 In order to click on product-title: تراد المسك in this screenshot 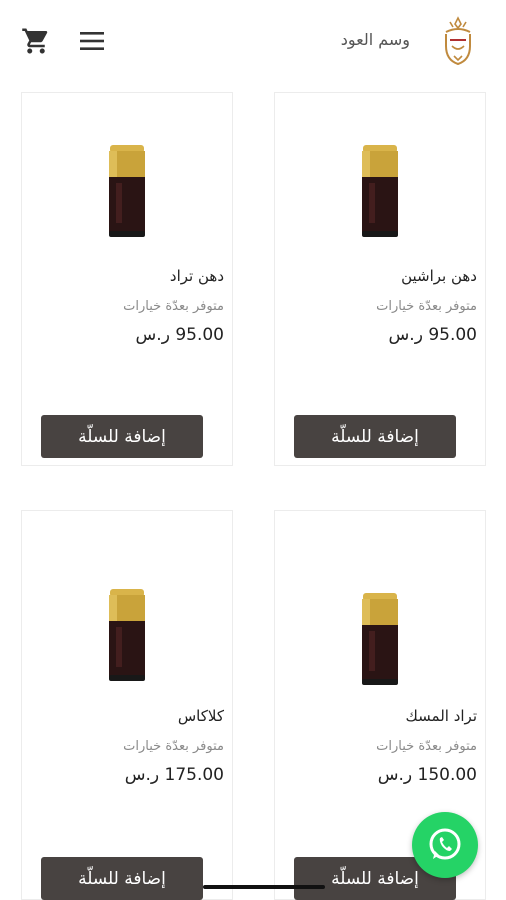, I will do `click(442, 716)`.